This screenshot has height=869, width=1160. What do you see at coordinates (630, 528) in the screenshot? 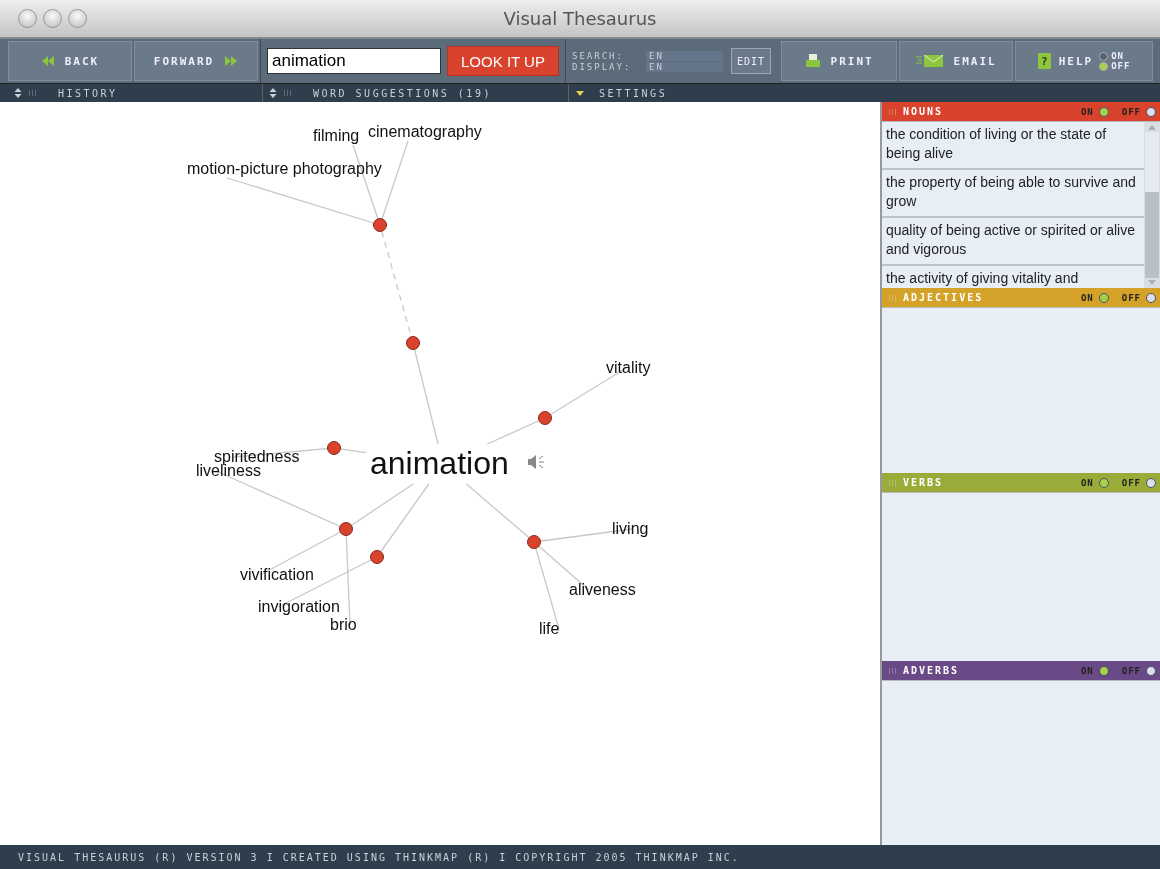
I see `word-label: living` at bounding box center [630, 528].